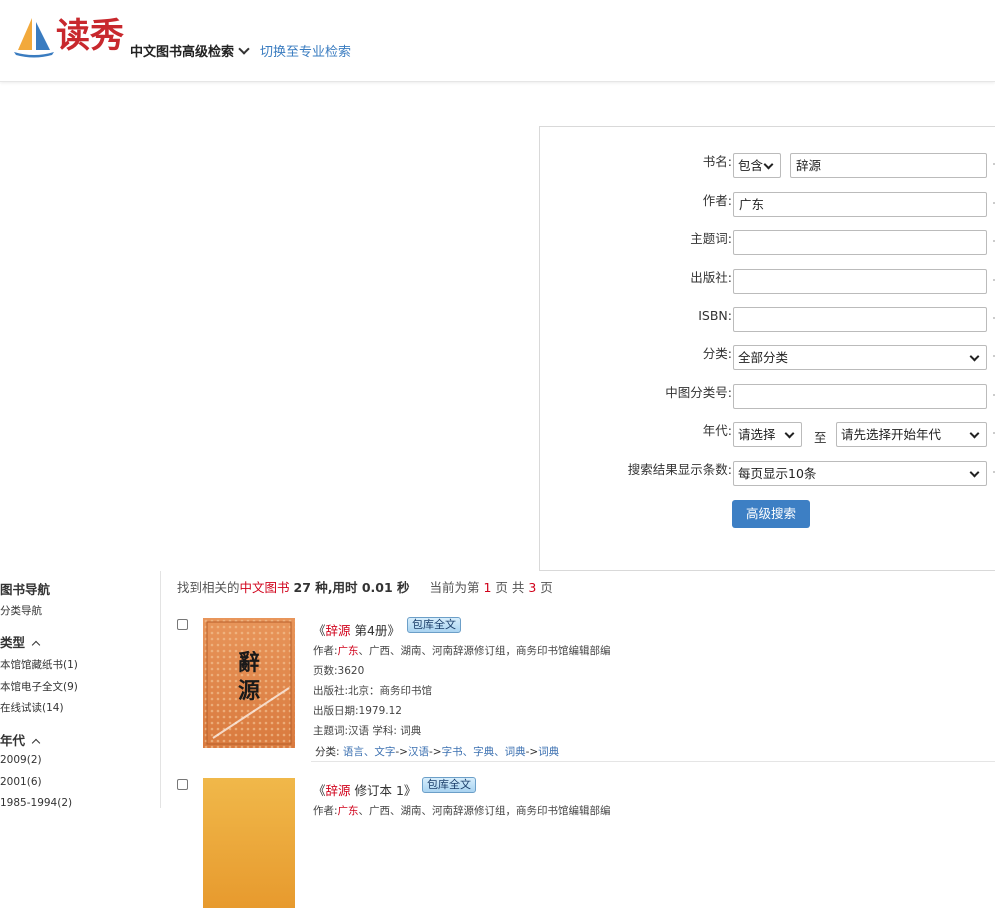 The height and width of the screenshot is (908, 995). What do you see at coordinates (860, 396) in the screenshot?
I see `clc-input` at bounding box center [860, 396].